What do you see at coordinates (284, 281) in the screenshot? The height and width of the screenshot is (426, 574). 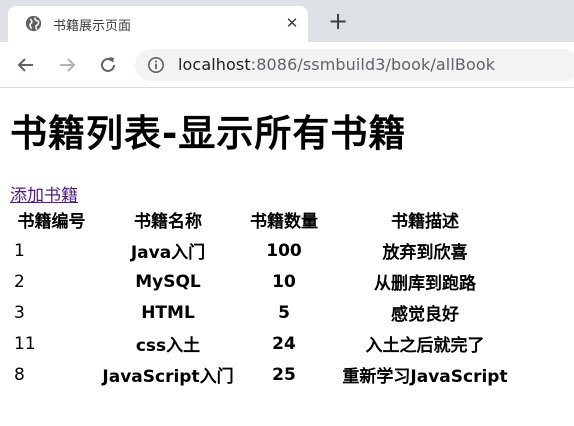 I see `cell-book-count: 10` at bounding box center [284, 281].